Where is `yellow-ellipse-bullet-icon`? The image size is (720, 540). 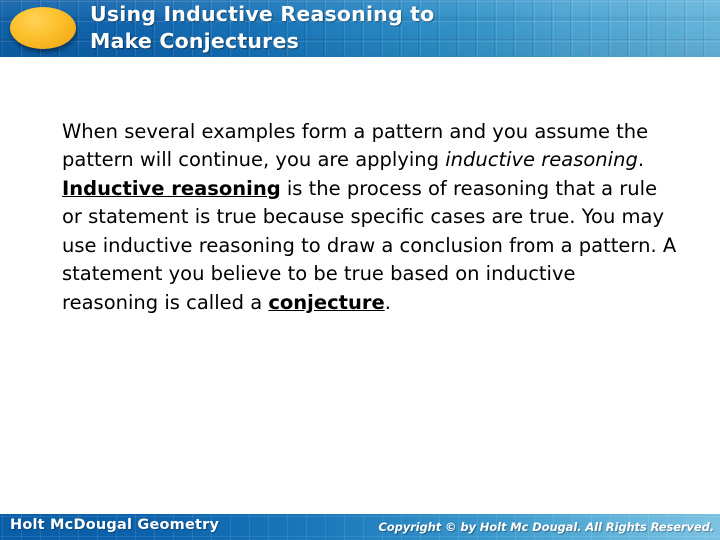 yellow-ellipse-bullet-icon is located at coordinates (43, 28).